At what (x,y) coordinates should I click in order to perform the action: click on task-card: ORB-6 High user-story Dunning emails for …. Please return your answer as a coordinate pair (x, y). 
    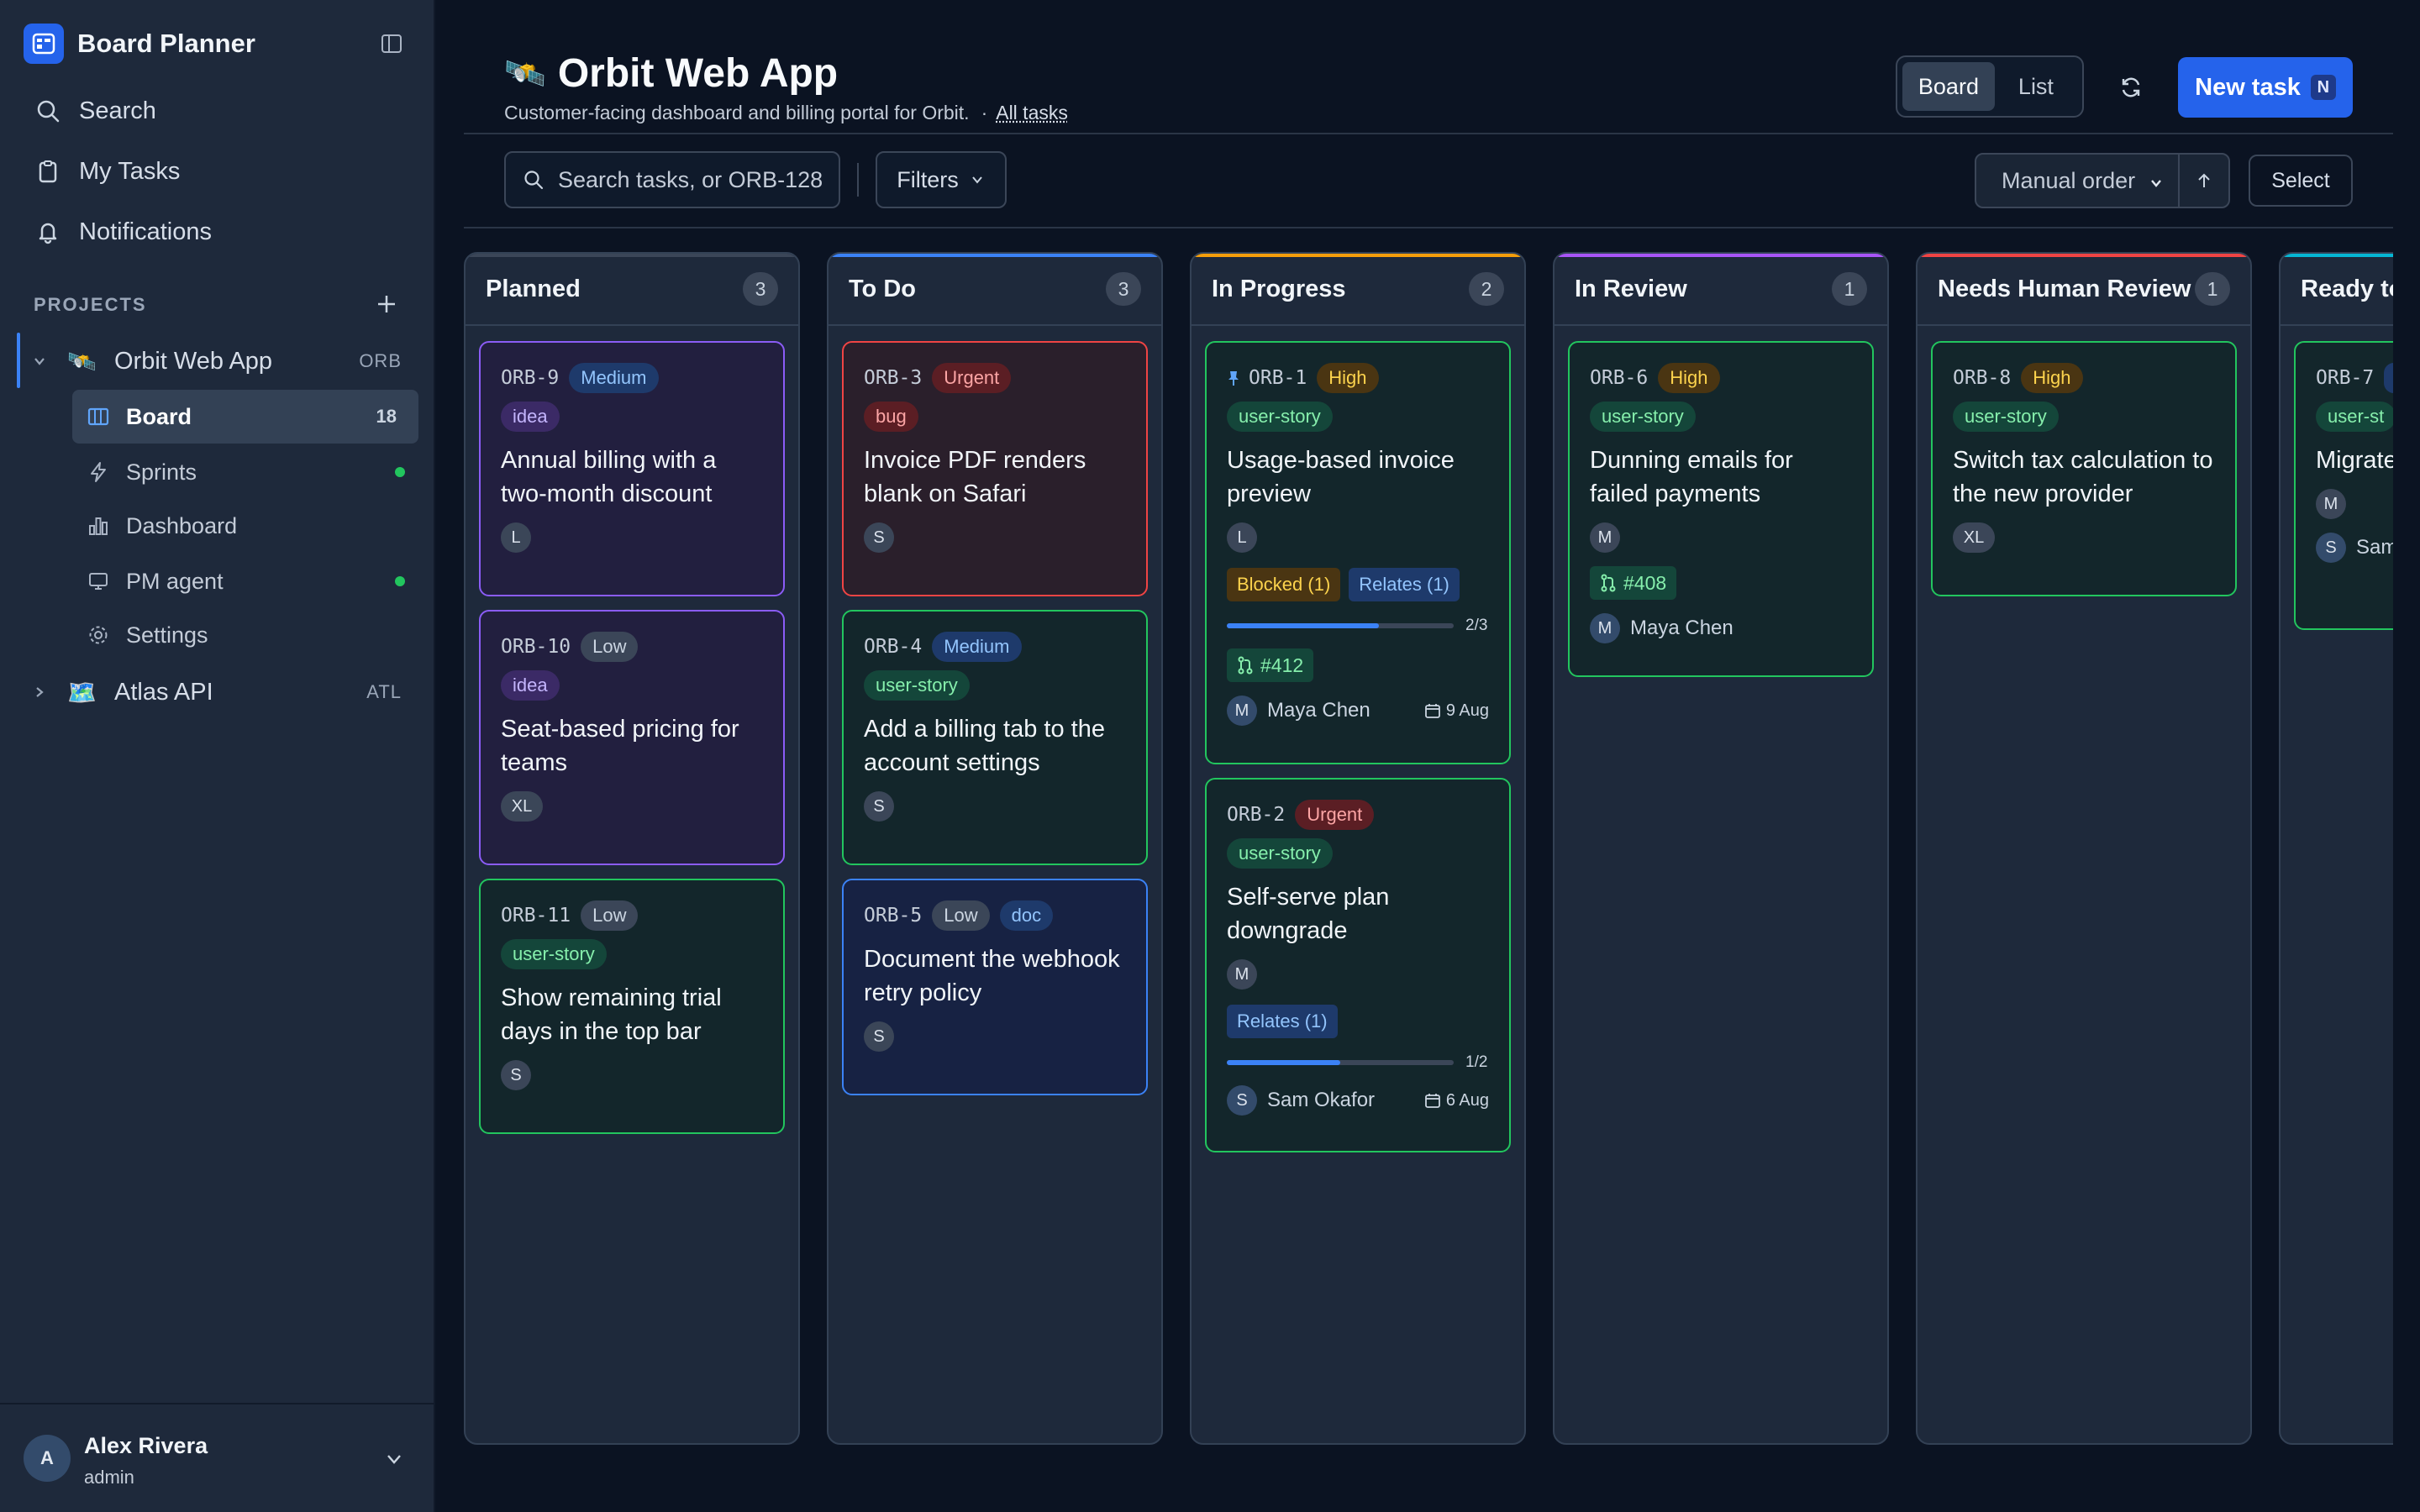
    Looking at the image, I should click on (1721, 509).